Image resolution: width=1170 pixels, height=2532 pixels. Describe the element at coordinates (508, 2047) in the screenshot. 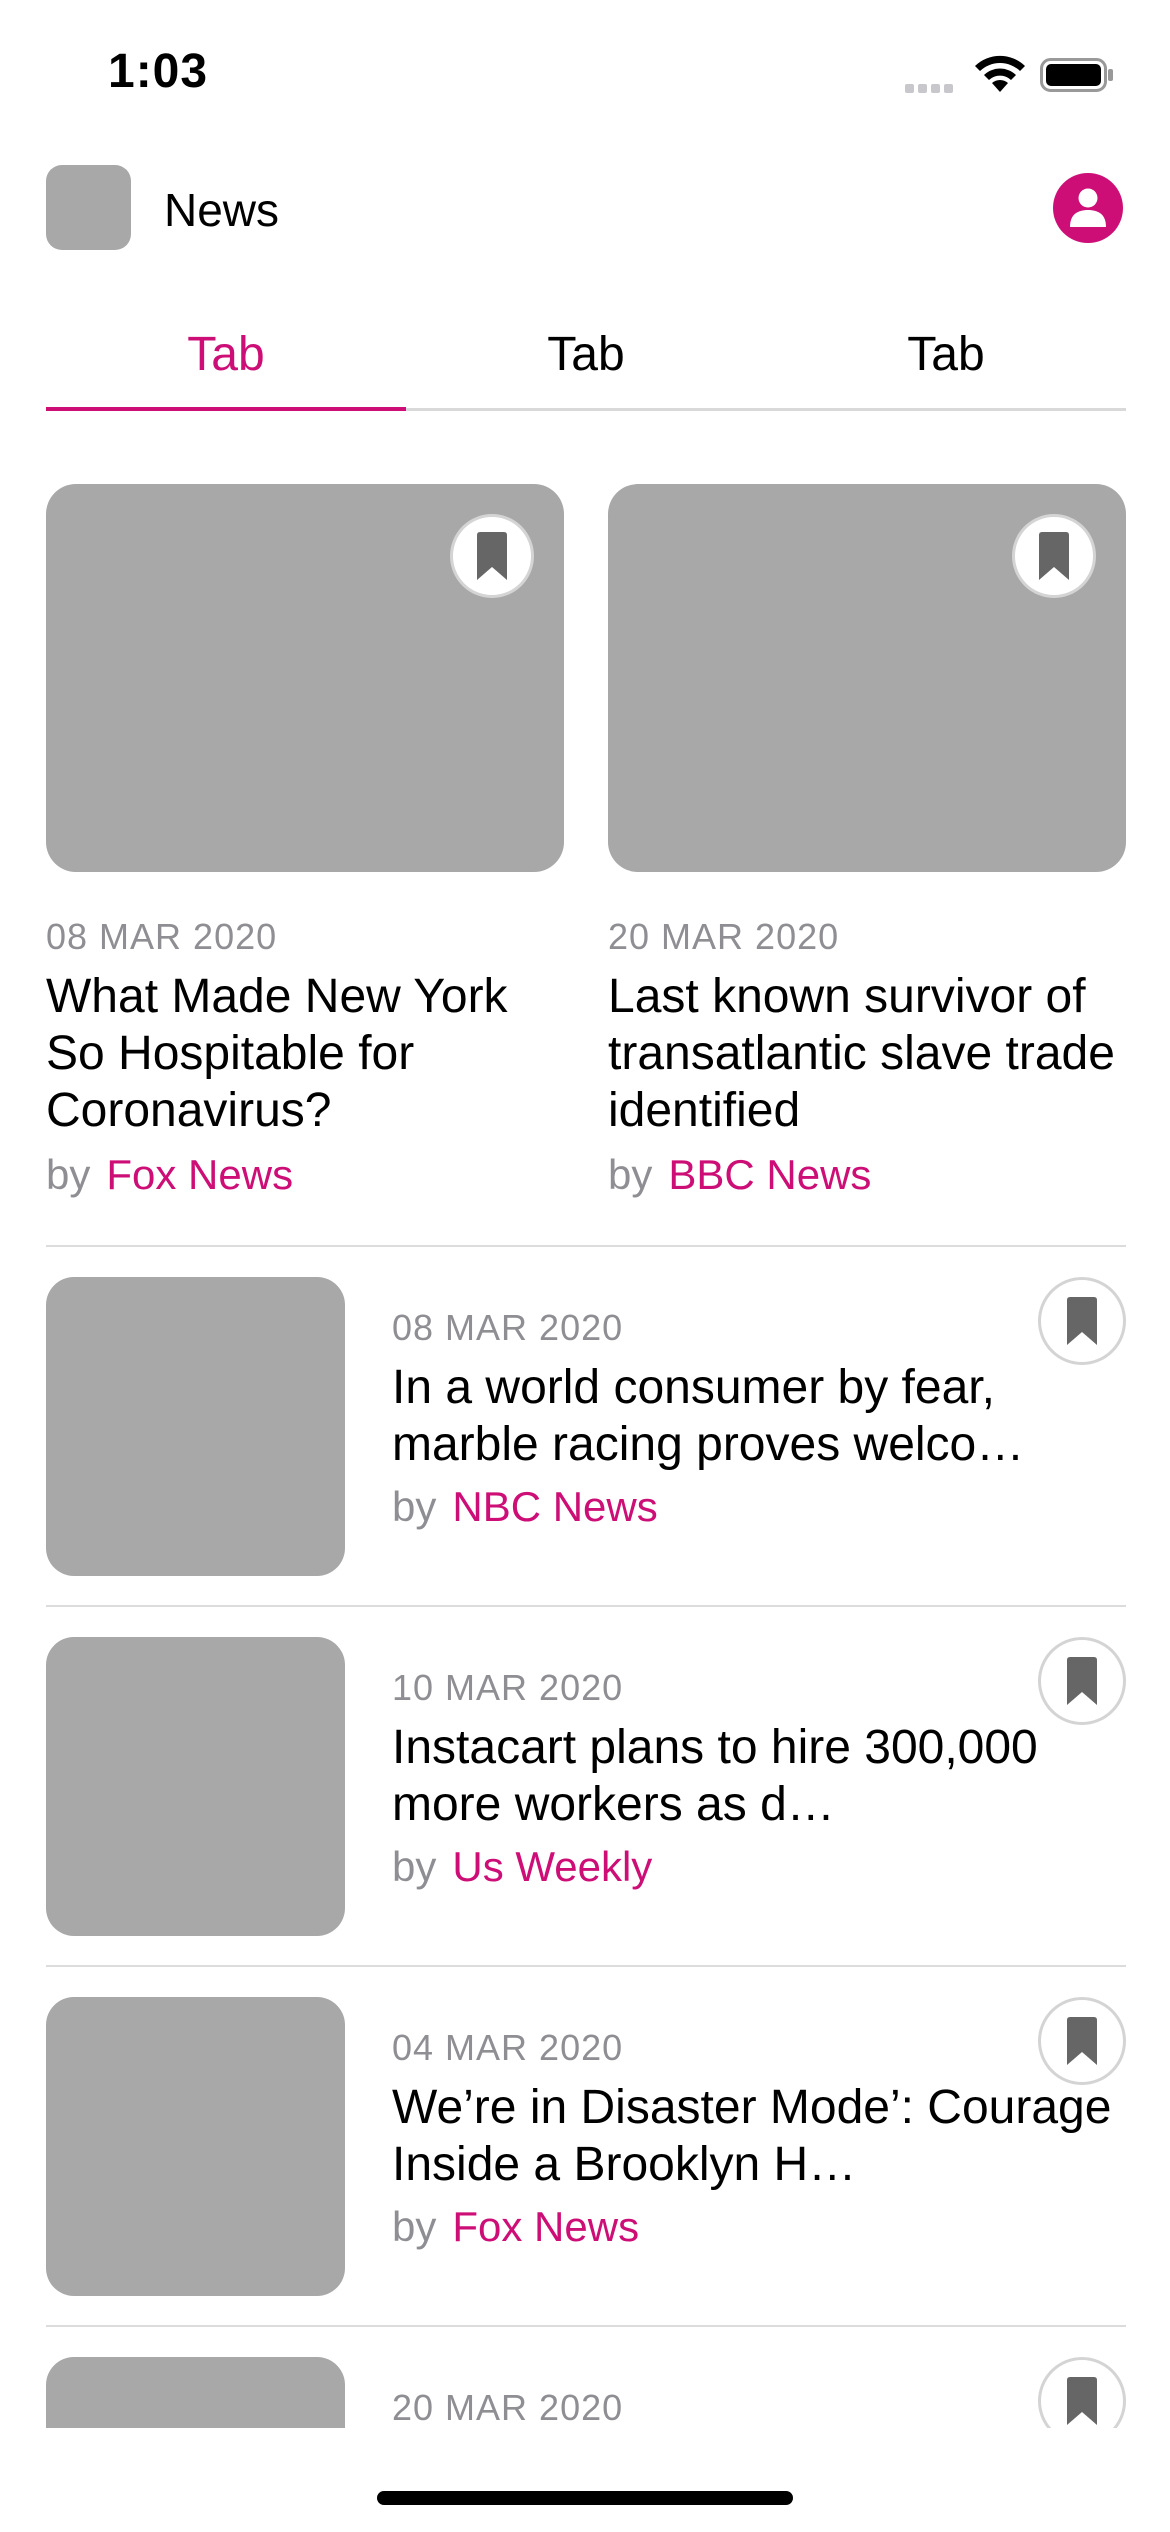

I see `article-date: 04 MAR 2020` at that location.